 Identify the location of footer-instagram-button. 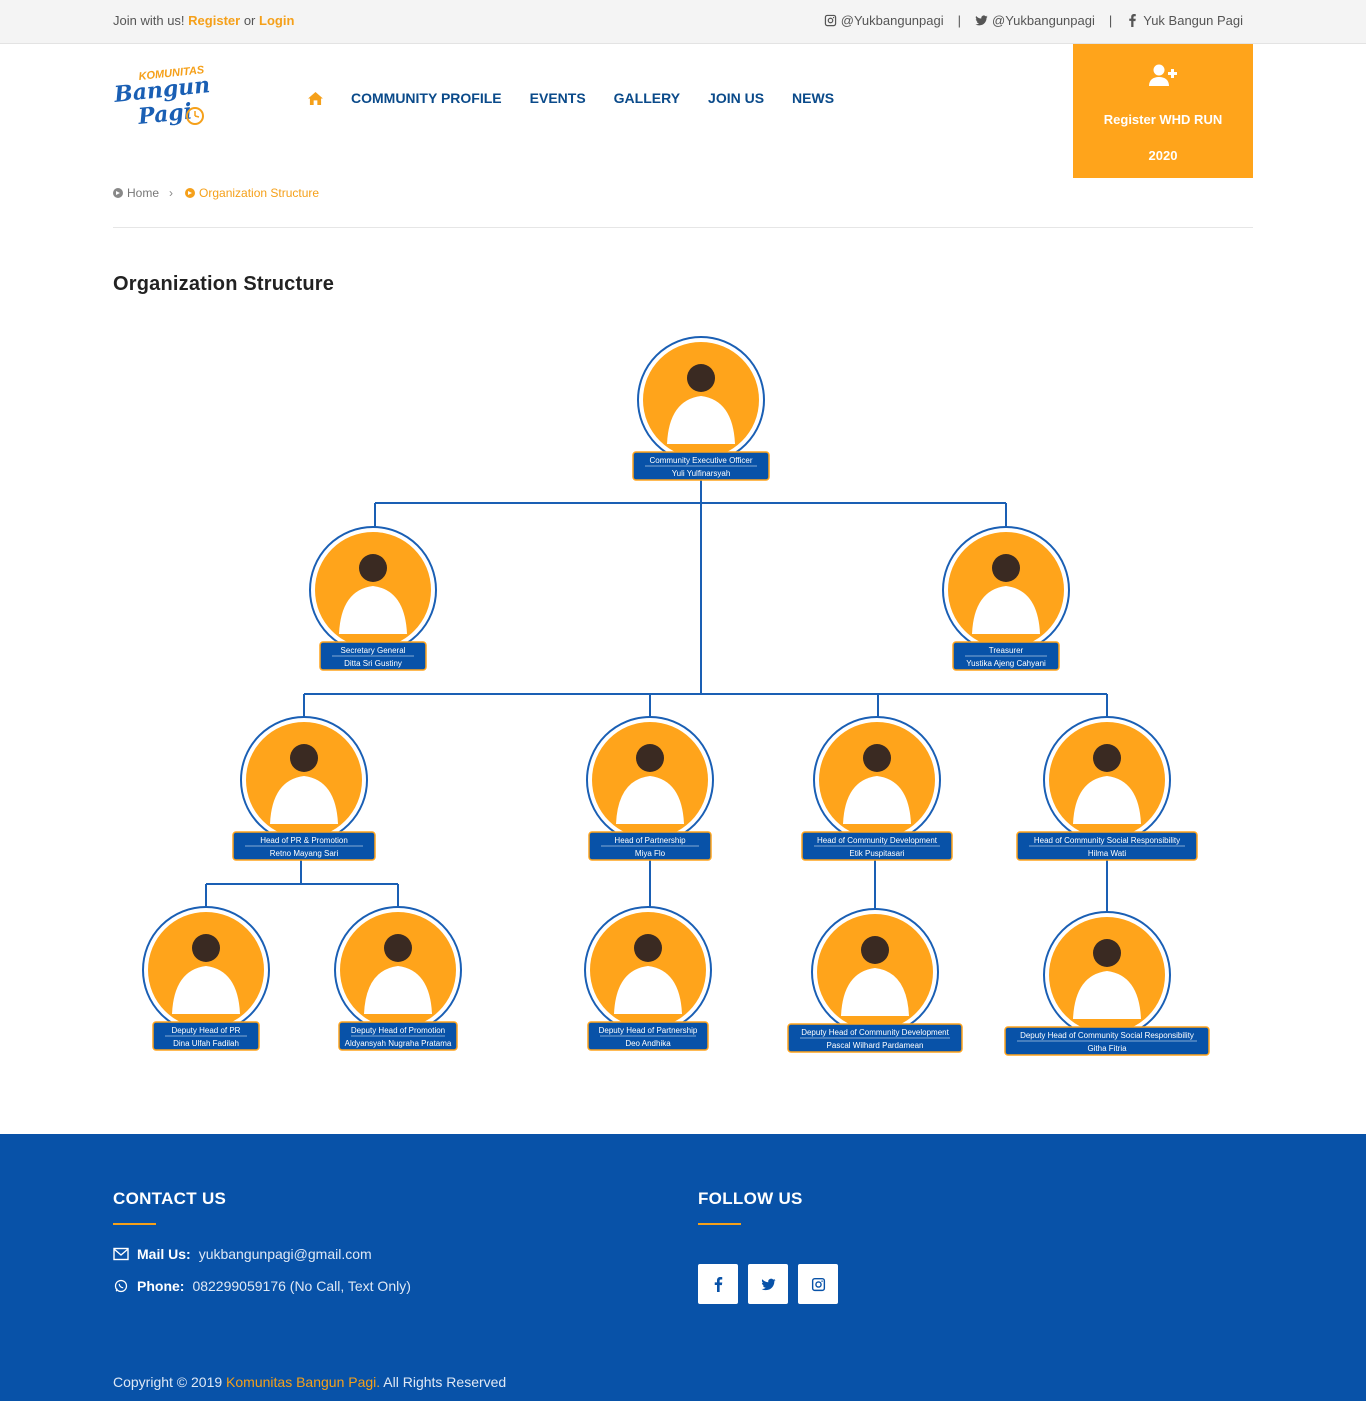
(818, 1284).